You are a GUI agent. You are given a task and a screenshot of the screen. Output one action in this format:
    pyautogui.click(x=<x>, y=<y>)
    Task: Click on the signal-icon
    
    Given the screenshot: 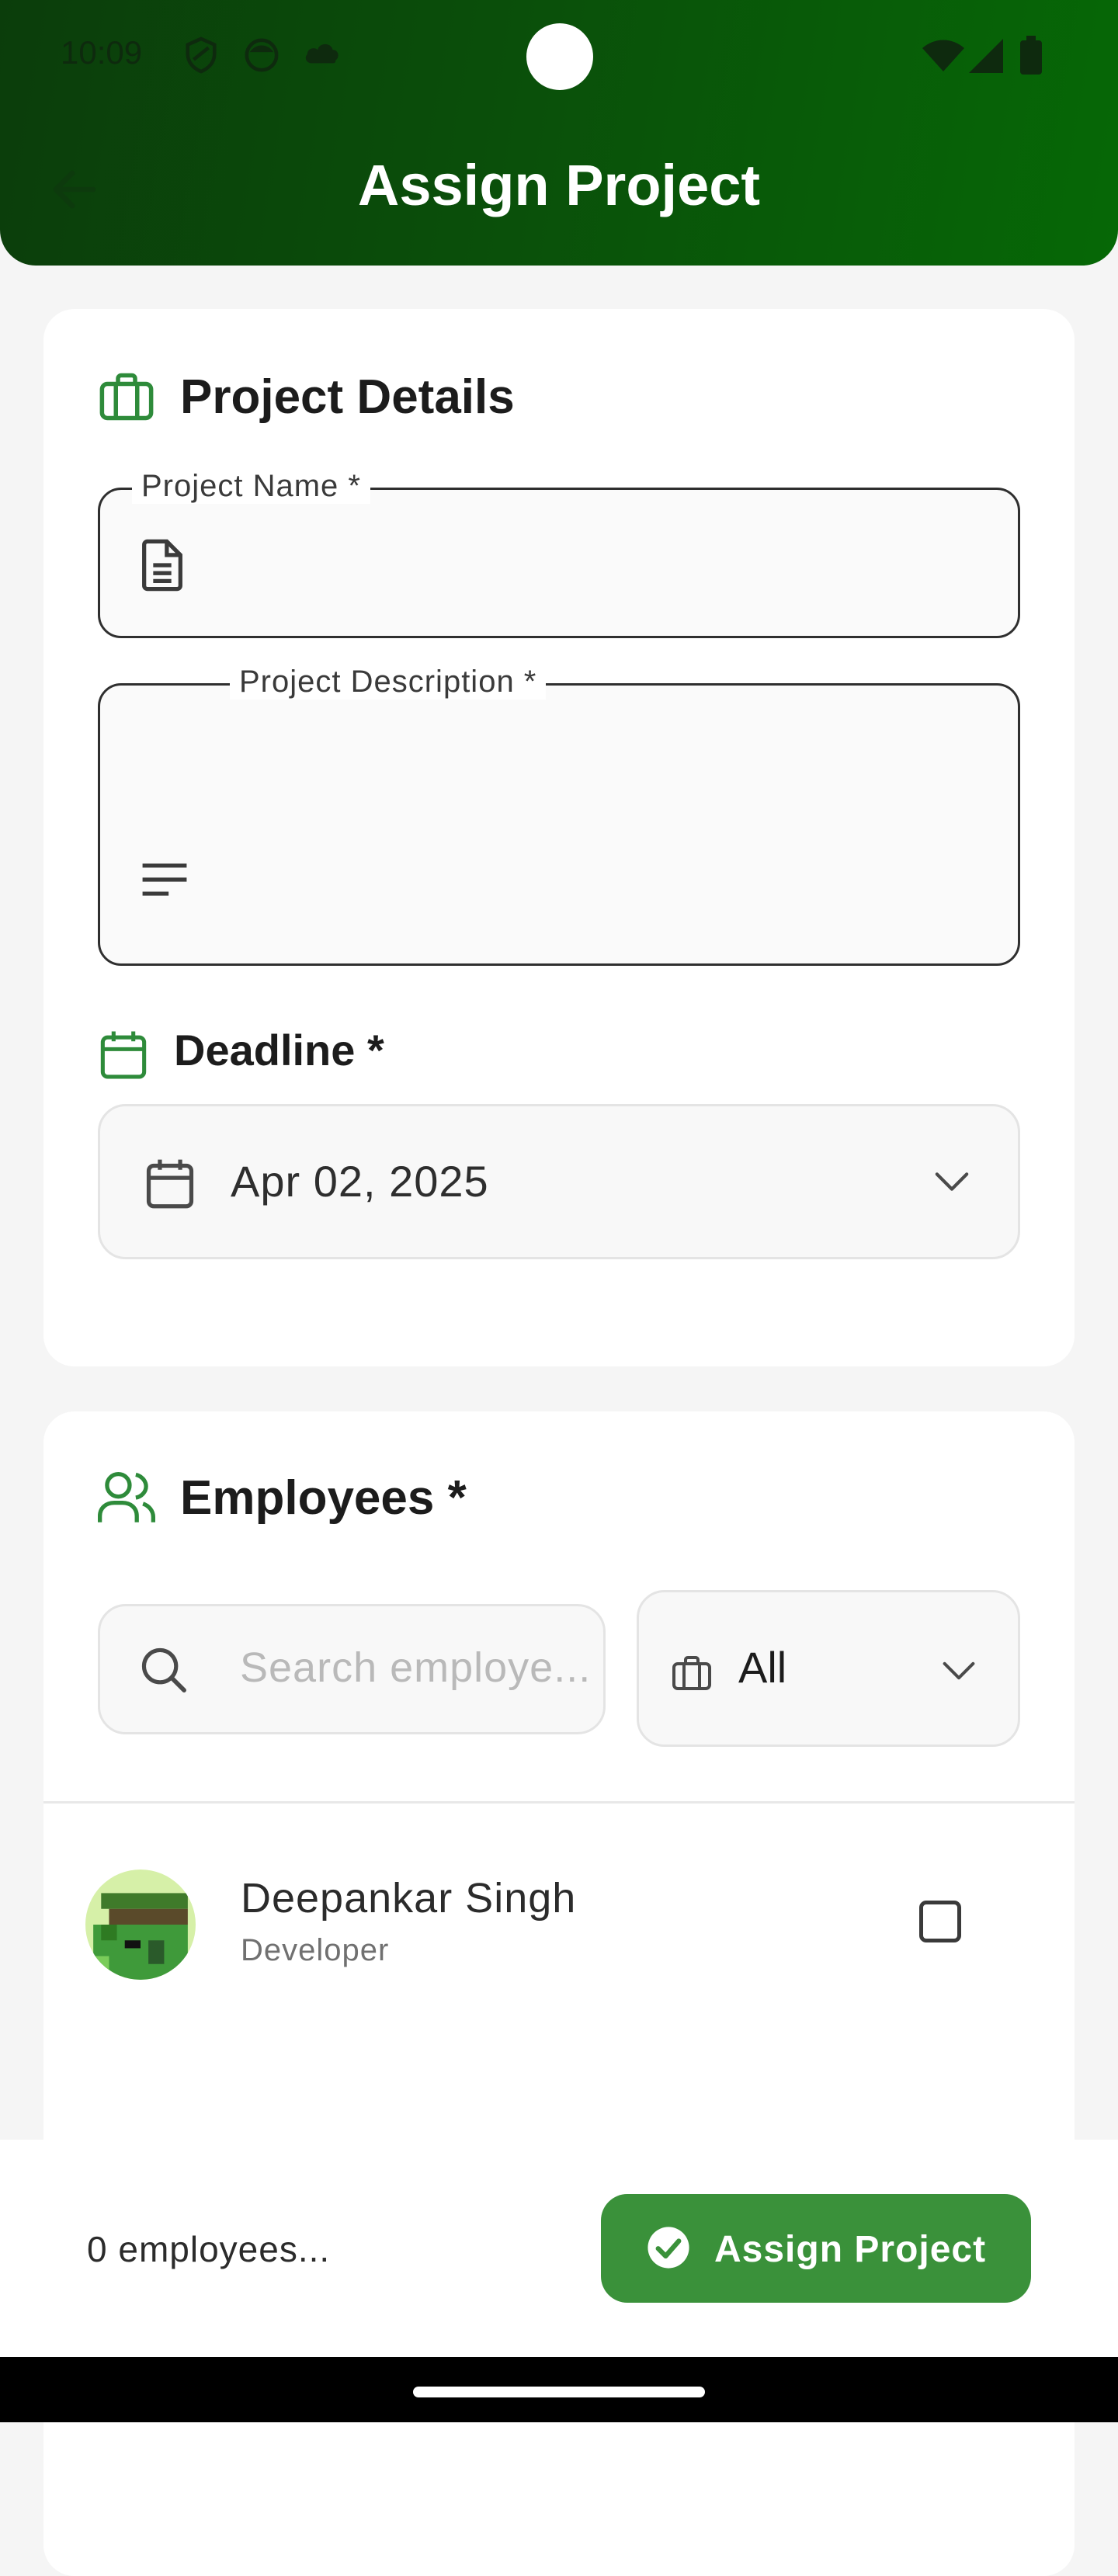 What is the action you would take?
    pyautogui.click(x=986, y=56)
    